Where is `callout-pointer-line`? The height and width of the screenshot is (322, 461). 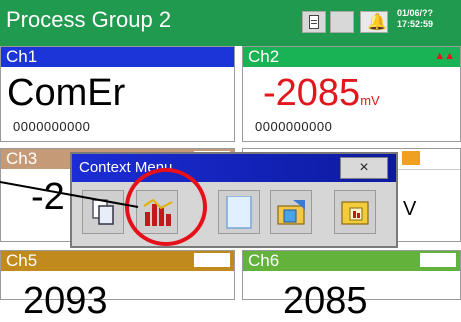
callout-pointer-line is located at coordinates (69, 194).